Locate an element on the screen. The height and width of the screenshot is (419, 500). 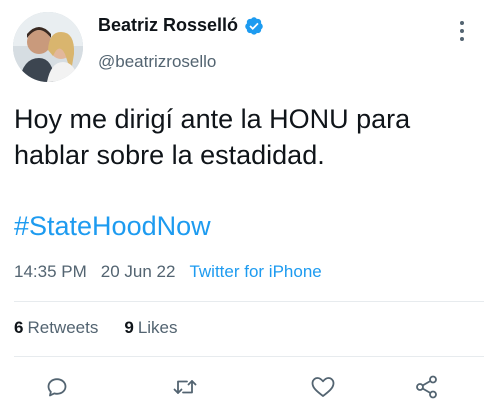
likes-label: Likes is located at coordinates (157, 327).